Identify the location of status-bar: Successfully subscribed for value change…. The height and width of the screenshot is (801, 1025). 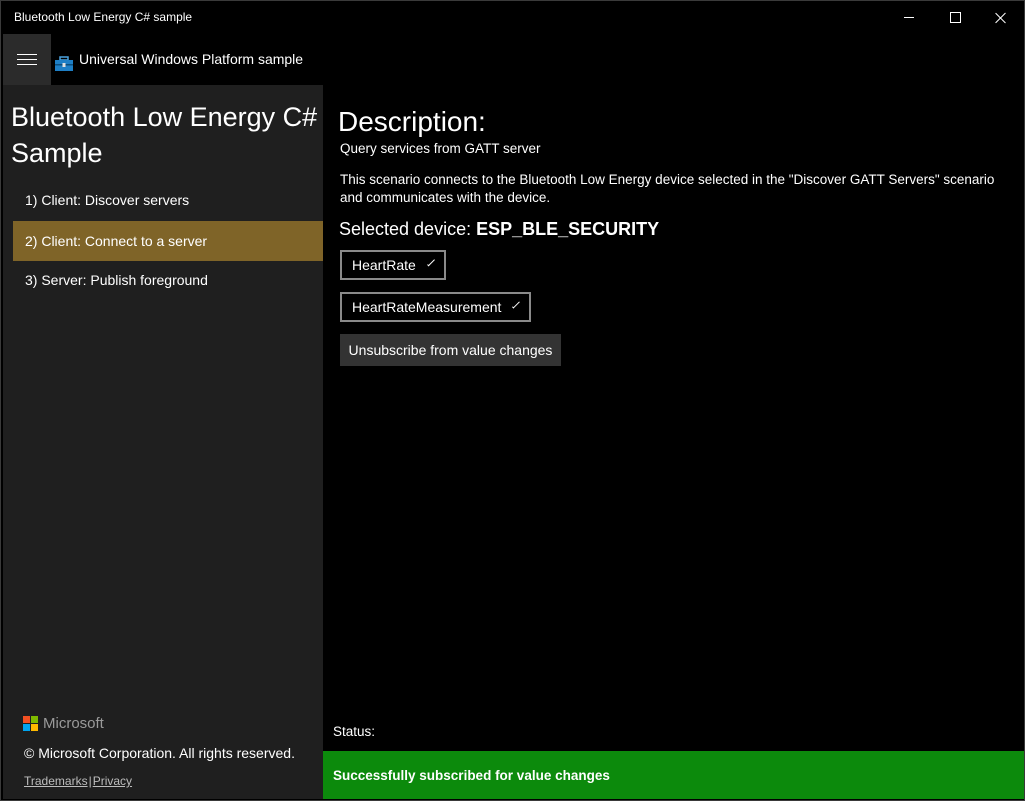
(673, 775).